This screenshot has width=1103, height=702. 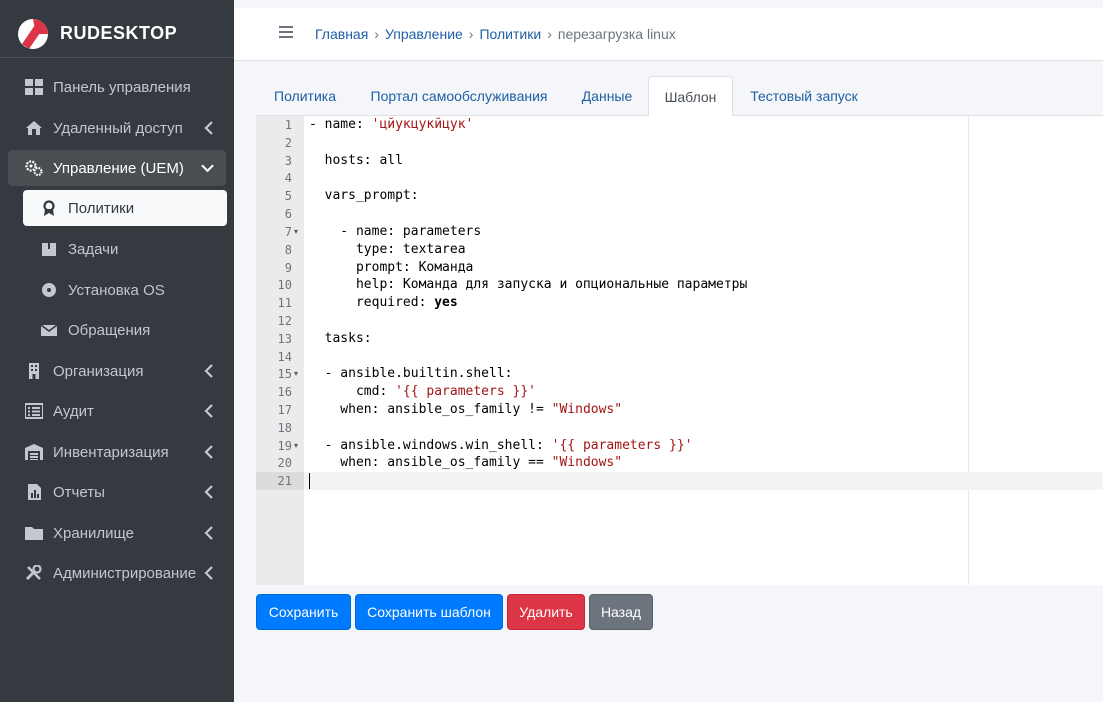 I want to click on code-line: vars_prompt:, so click(x=364, y=195).